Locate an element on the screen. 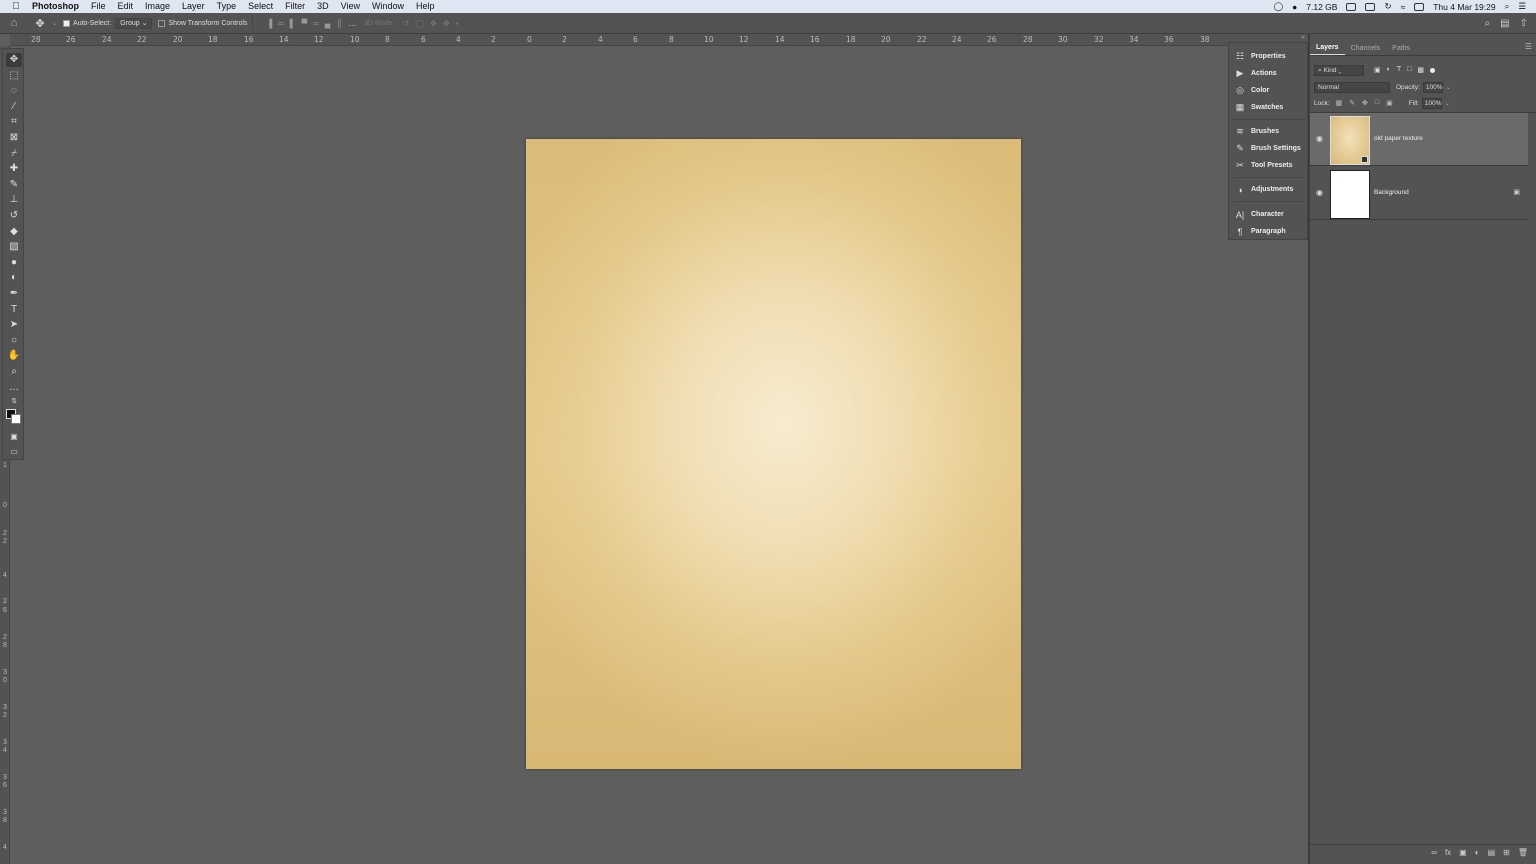 This screenshot has width=1536, height=864. align-left-icon: ▐ is located at coordinates (269, 23).